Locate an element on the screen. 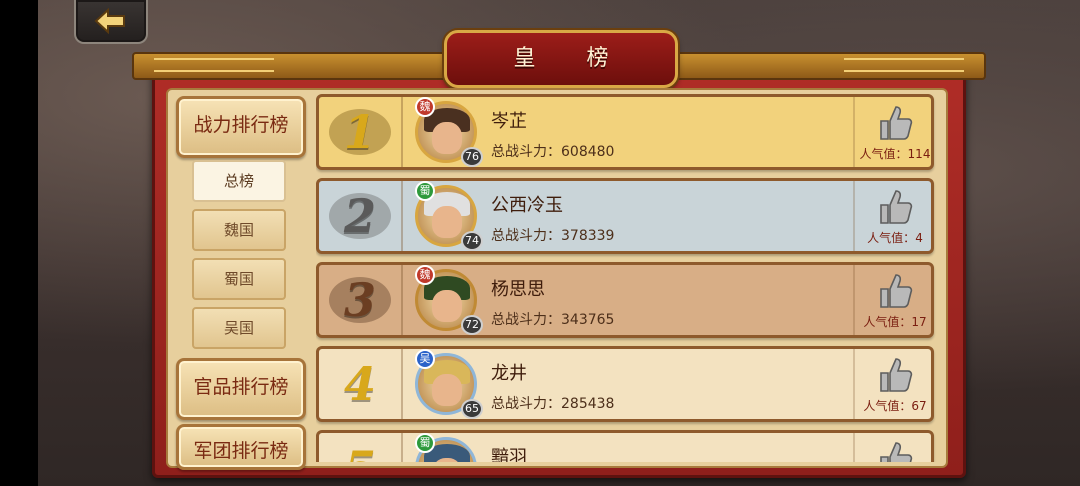  player-name: 杨思思 is located at coordinates (518, 289).